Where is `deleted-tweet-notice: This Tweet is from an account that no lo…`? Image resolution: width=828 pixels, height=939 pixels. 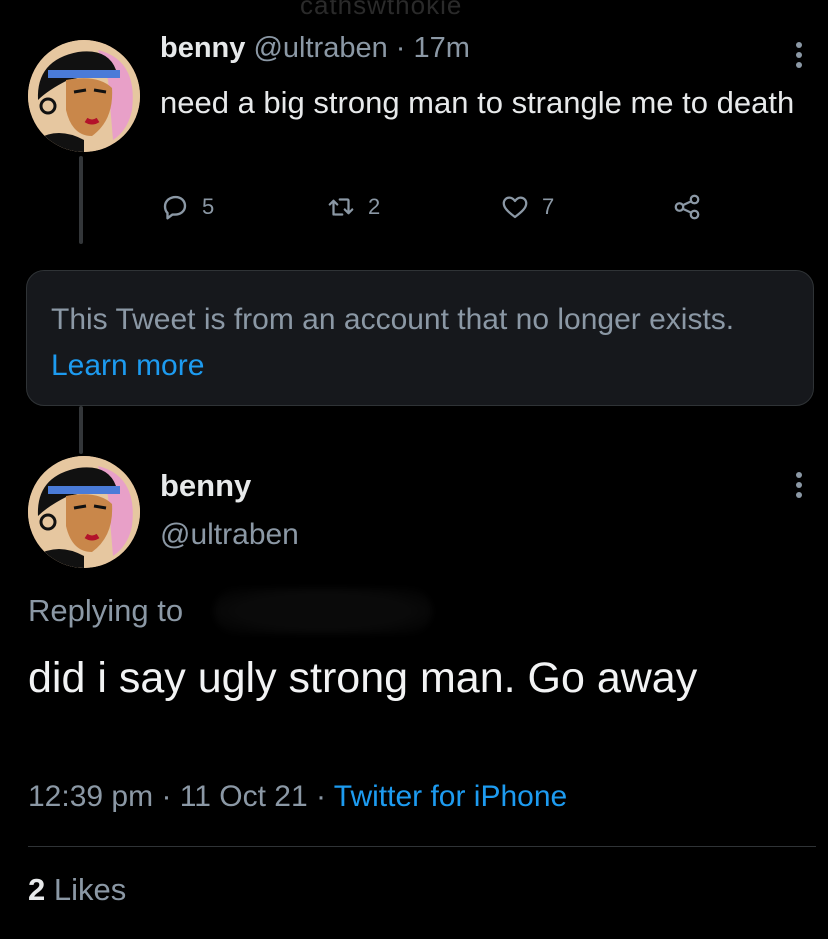 deleted-tweet-notice: This Tweet is from an account that no lo… is located at coordinates (420, 338).